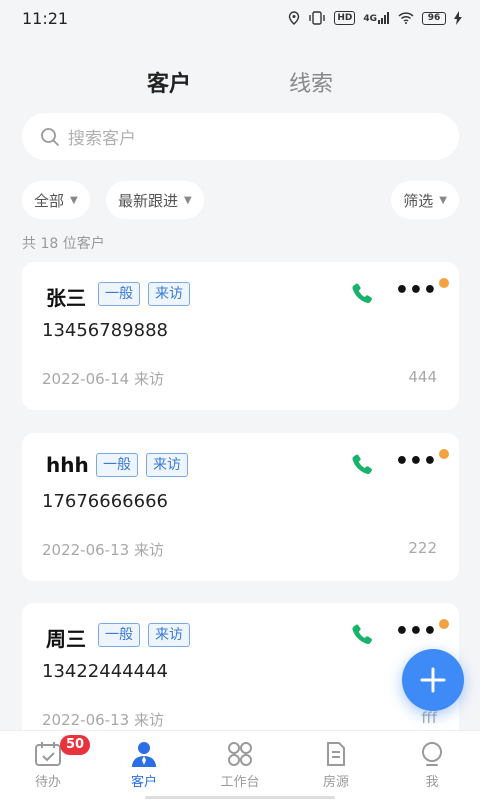 The width and height of the screenshot is (480, 800). What do you see at coordinates (48, 754) in the screenshot?
I see `calendar-check-icon` at bounding box center [48, 754].